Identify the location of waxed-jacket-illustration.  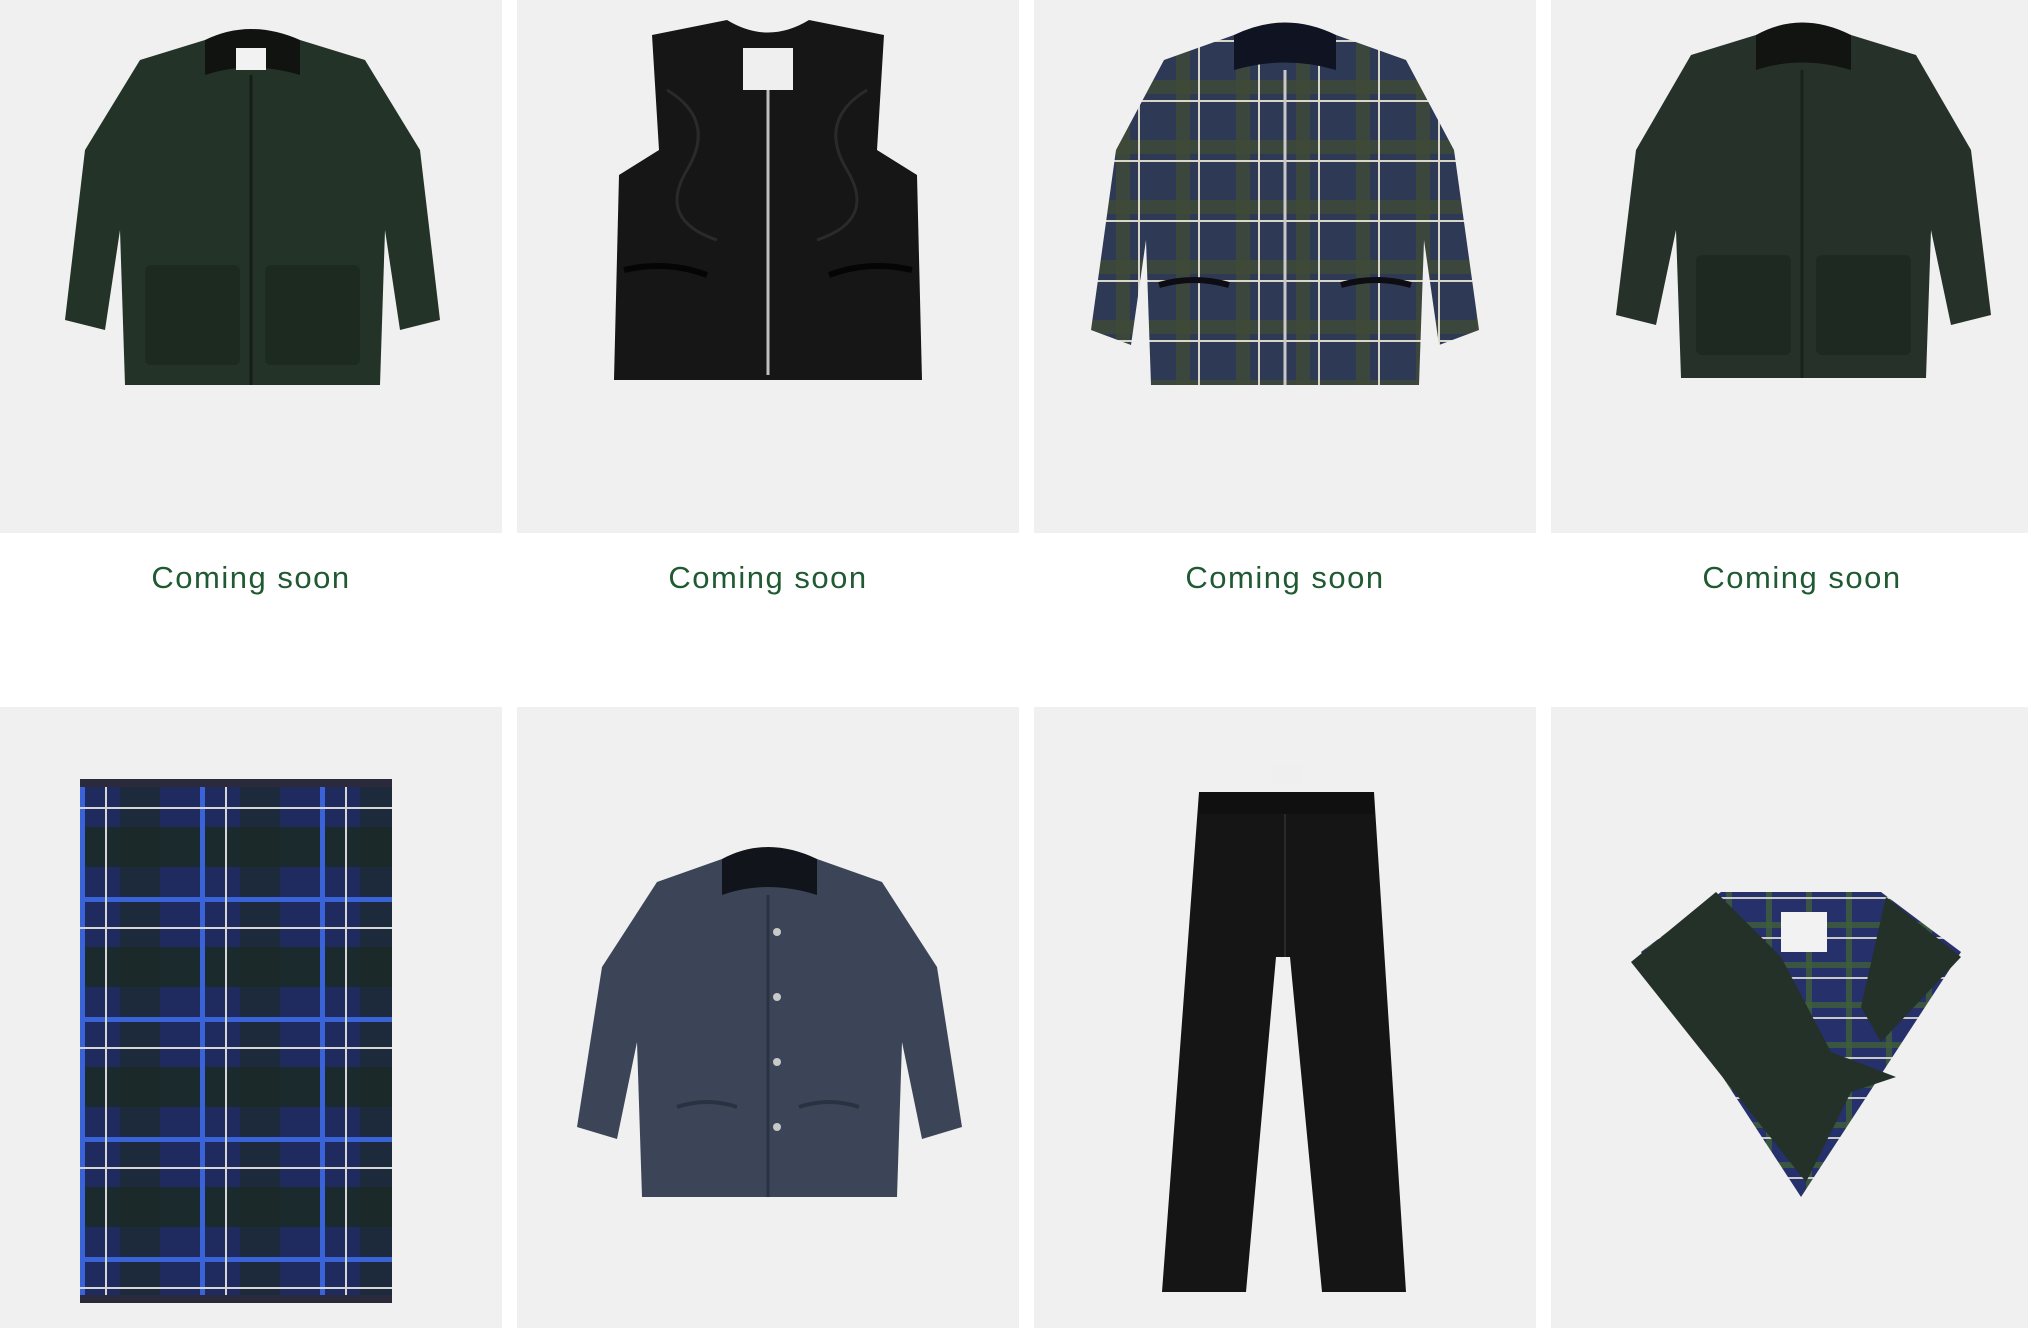
(1803, 200).